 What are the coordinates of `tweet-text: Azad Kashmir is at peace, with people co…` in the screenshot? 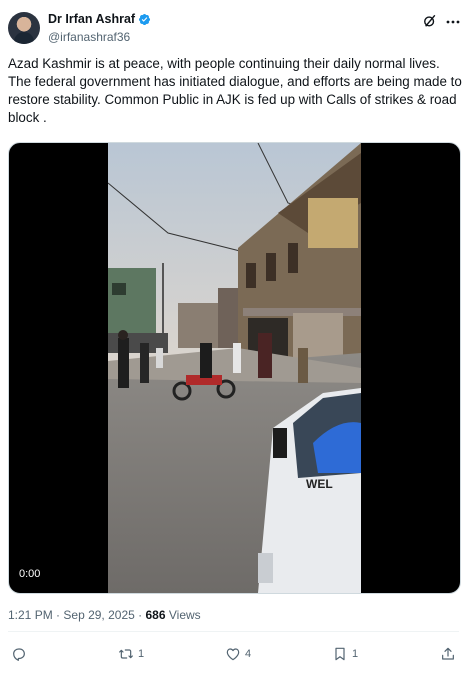 It's located at (235, 90).